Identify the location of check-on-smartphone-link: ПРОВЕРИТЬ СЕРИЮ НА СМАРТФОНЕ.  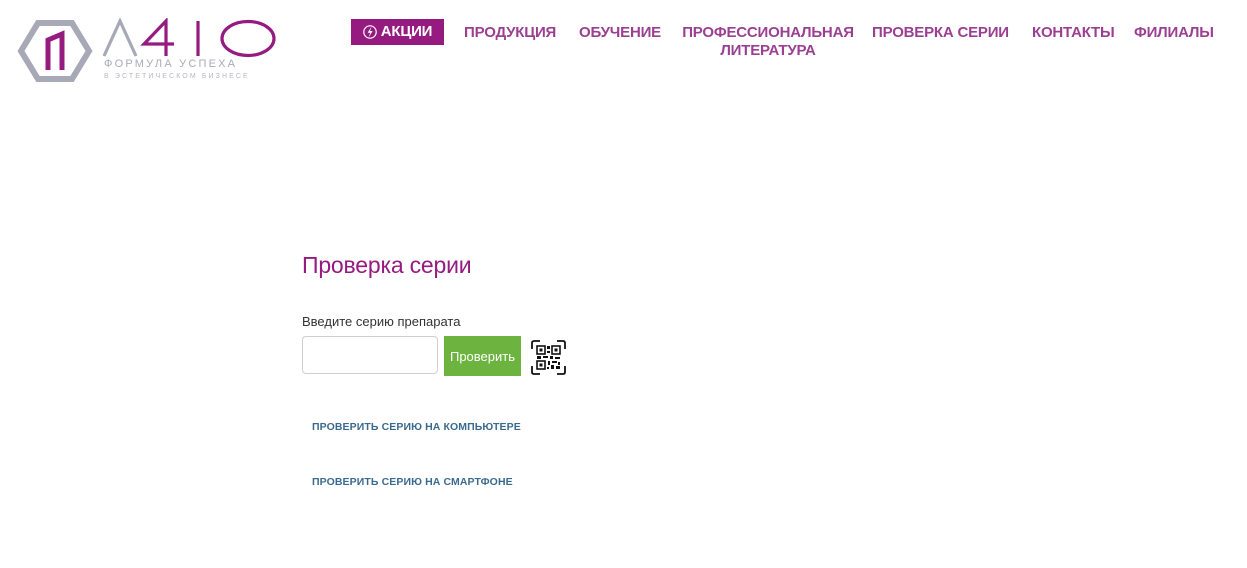
(412, 482).